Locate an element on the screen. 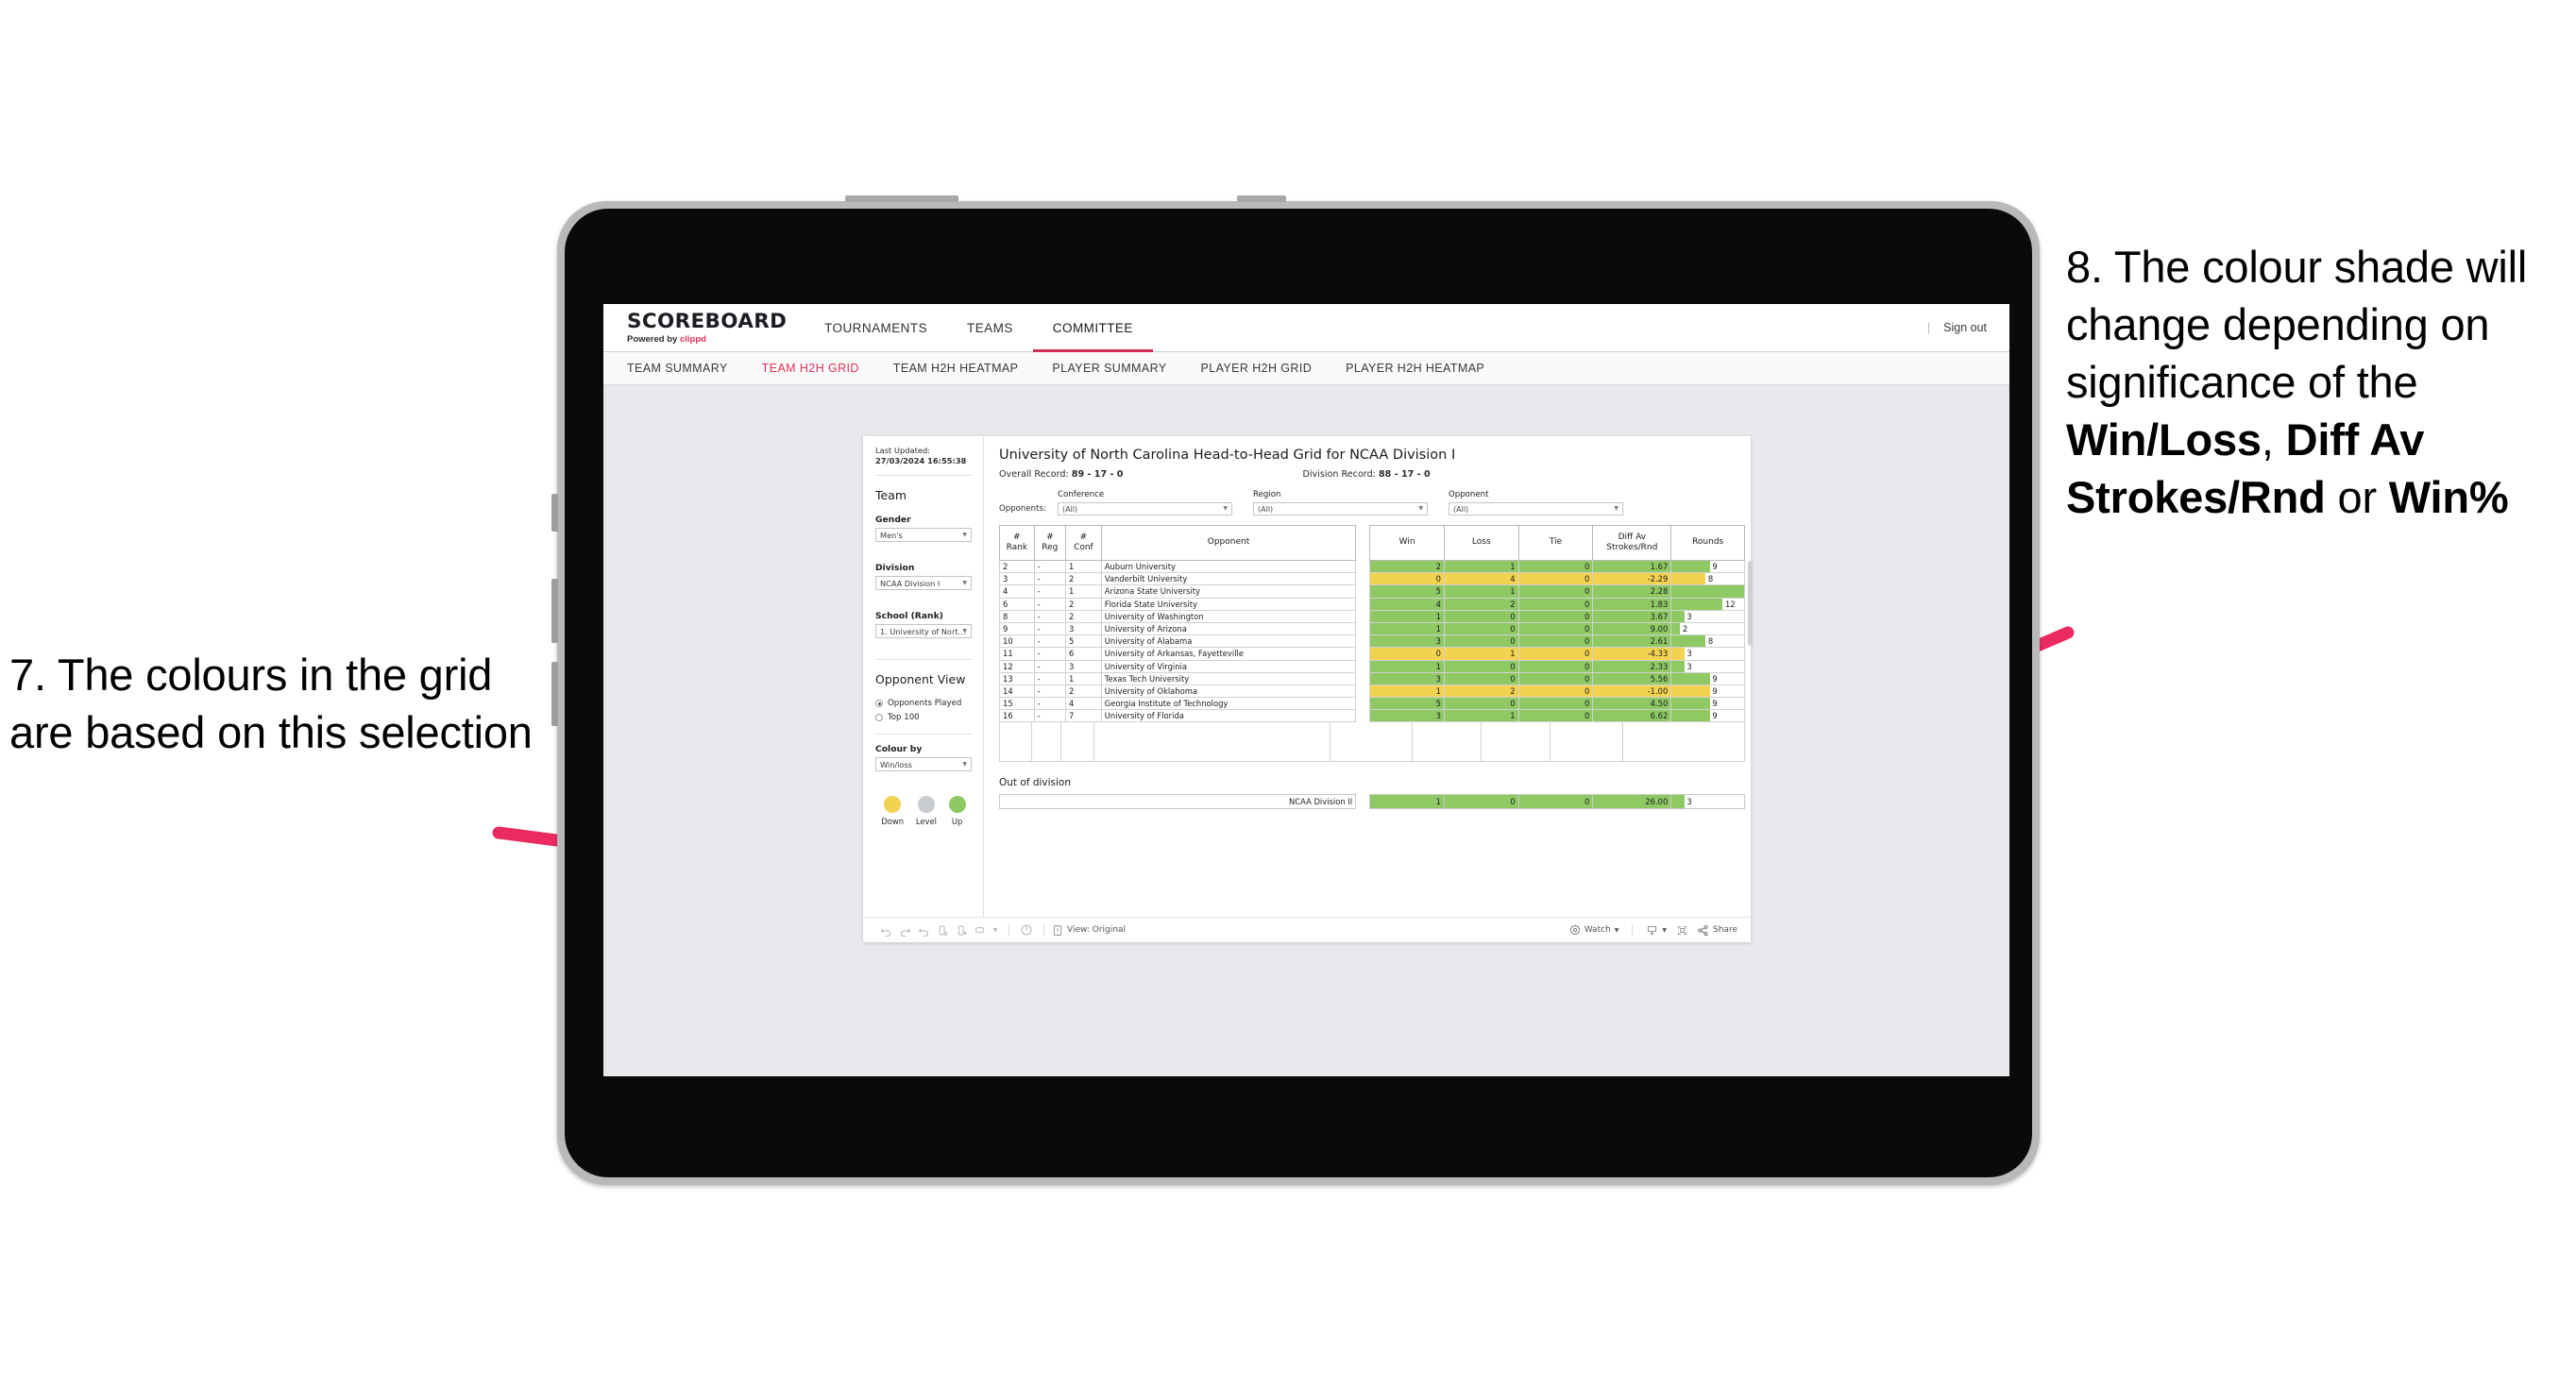 This screenshot has width=2576, height=1386. topnav-item-committee: COMMITTEE is located at coordinates (1092, 328).